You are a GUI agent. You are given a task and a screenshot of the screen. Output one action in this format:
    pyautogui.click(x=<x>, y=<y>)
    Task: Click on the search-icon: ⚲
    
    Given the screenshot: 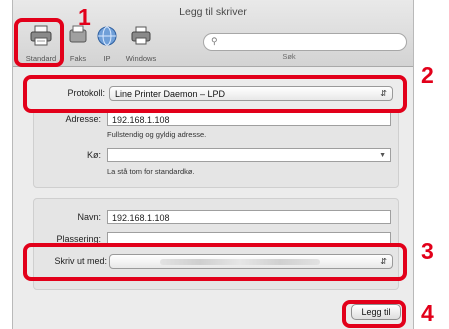 What is the action you would take?
    pyautogui.click(x=214, y=41)
    